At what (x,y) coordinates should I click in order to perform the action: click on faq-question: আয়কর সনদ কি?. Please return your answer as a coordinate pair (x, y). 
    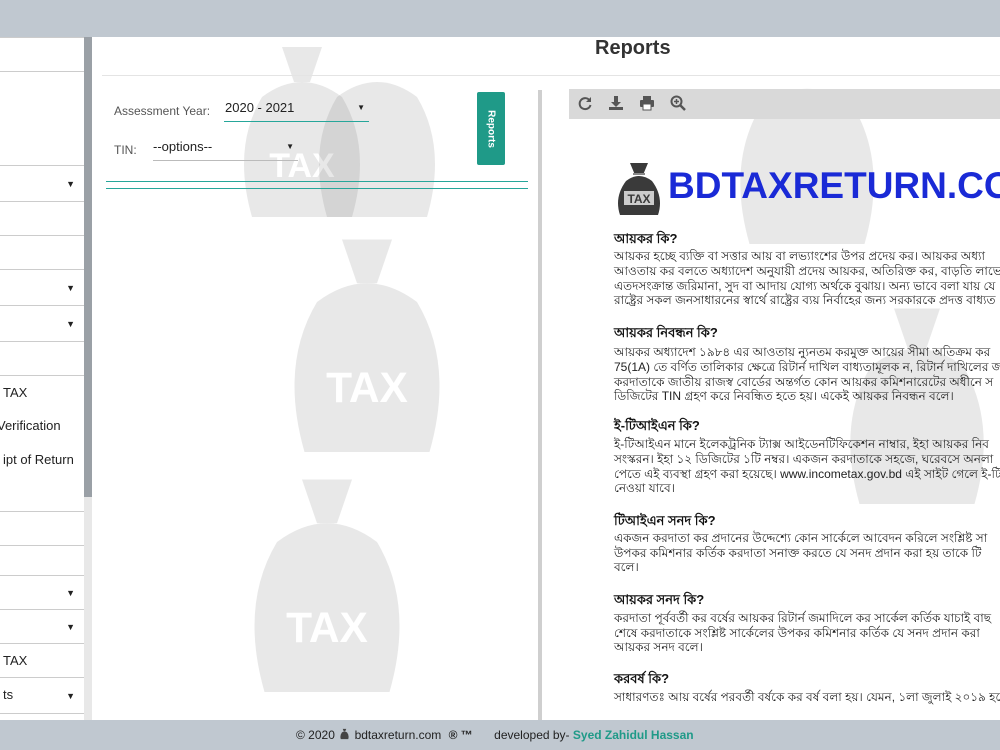
    Looking at the image, I should click on (659, 599).